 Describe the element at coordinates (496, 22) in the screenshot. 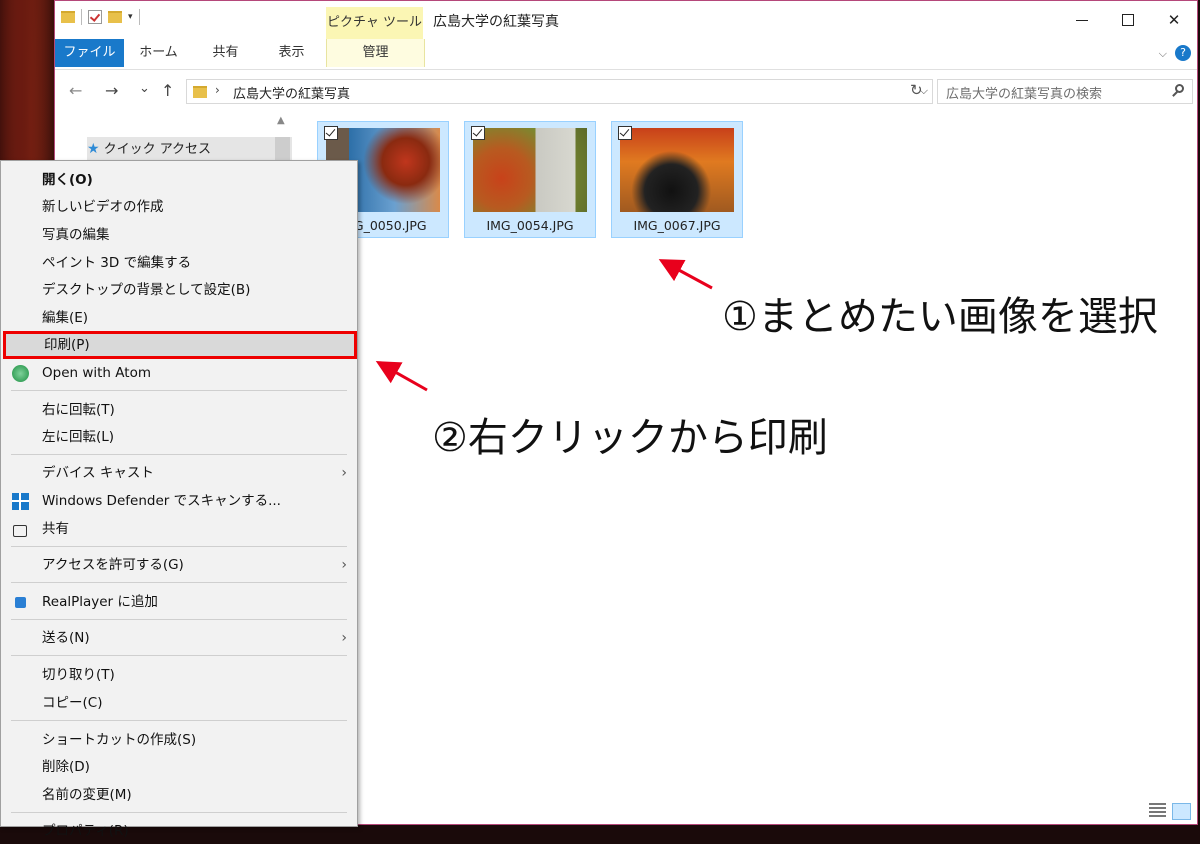

I see `window-title: 広島大学の紅葉写真` at that location.